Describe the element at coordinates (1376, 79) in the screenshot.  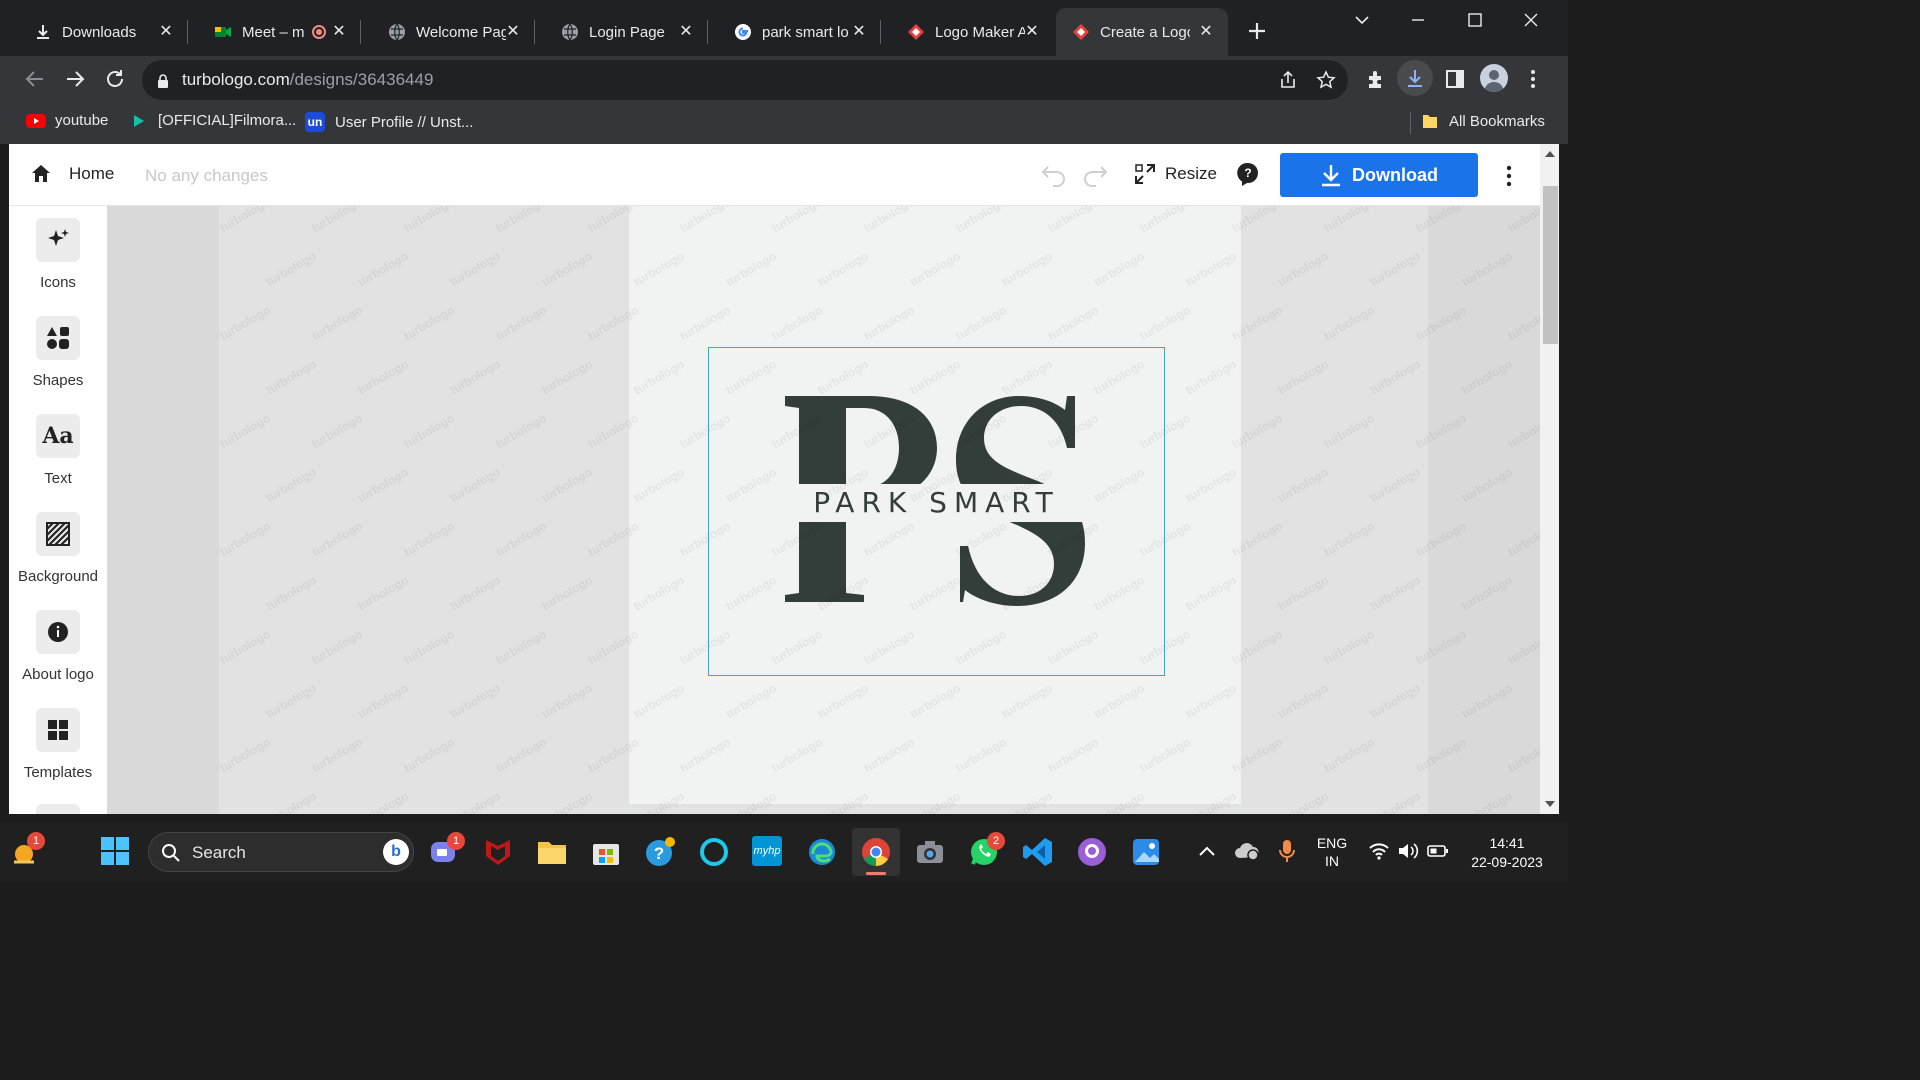
I see `extensions-icon` at that location.